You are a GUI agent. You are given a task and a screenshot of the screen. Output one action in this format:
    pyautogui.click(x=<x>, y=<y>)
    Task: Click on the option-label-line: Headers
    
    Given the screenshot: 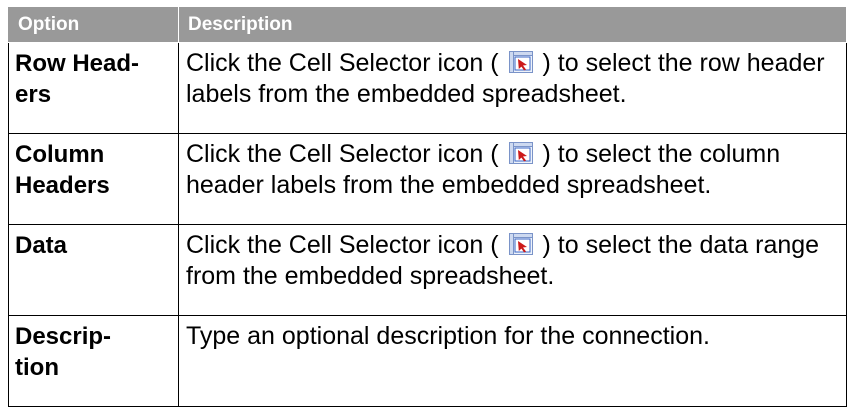 What is the action you would take?
    pyautogui.click(x=62, y=185)
    